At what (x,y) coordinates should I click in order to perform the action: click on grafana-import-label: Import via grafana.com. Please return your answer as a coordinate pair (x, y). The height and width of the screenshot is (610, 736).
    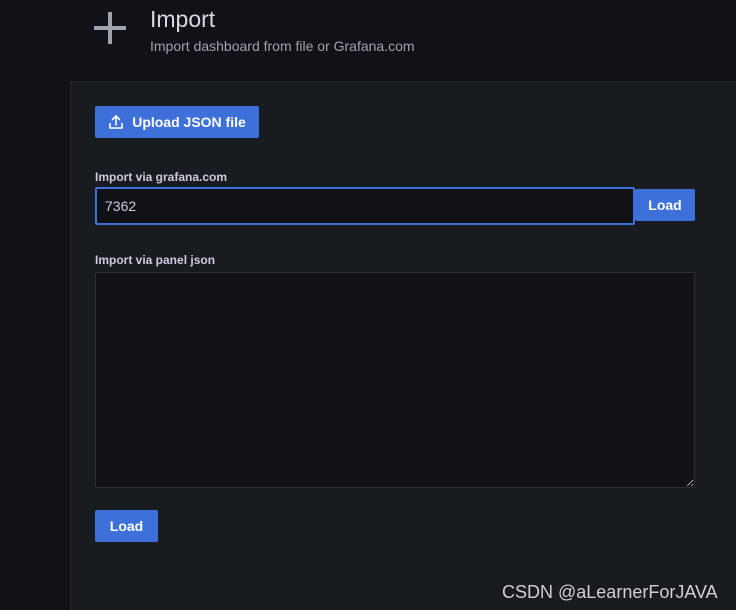
    Looking at the image, I should click on (161, 177).